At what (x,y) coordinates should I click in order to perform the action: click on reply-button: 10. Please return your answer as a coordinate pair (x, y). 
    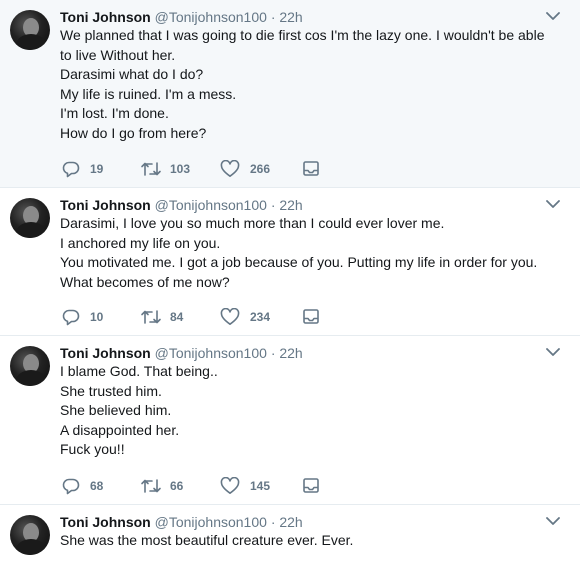
    Looking at the image, I should click on (82, 317).